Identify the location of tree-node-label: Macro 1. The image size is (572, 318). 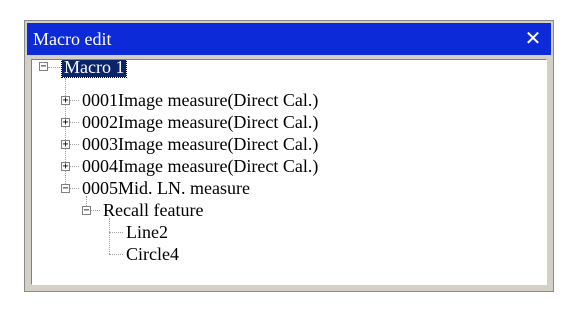
(94, 68).